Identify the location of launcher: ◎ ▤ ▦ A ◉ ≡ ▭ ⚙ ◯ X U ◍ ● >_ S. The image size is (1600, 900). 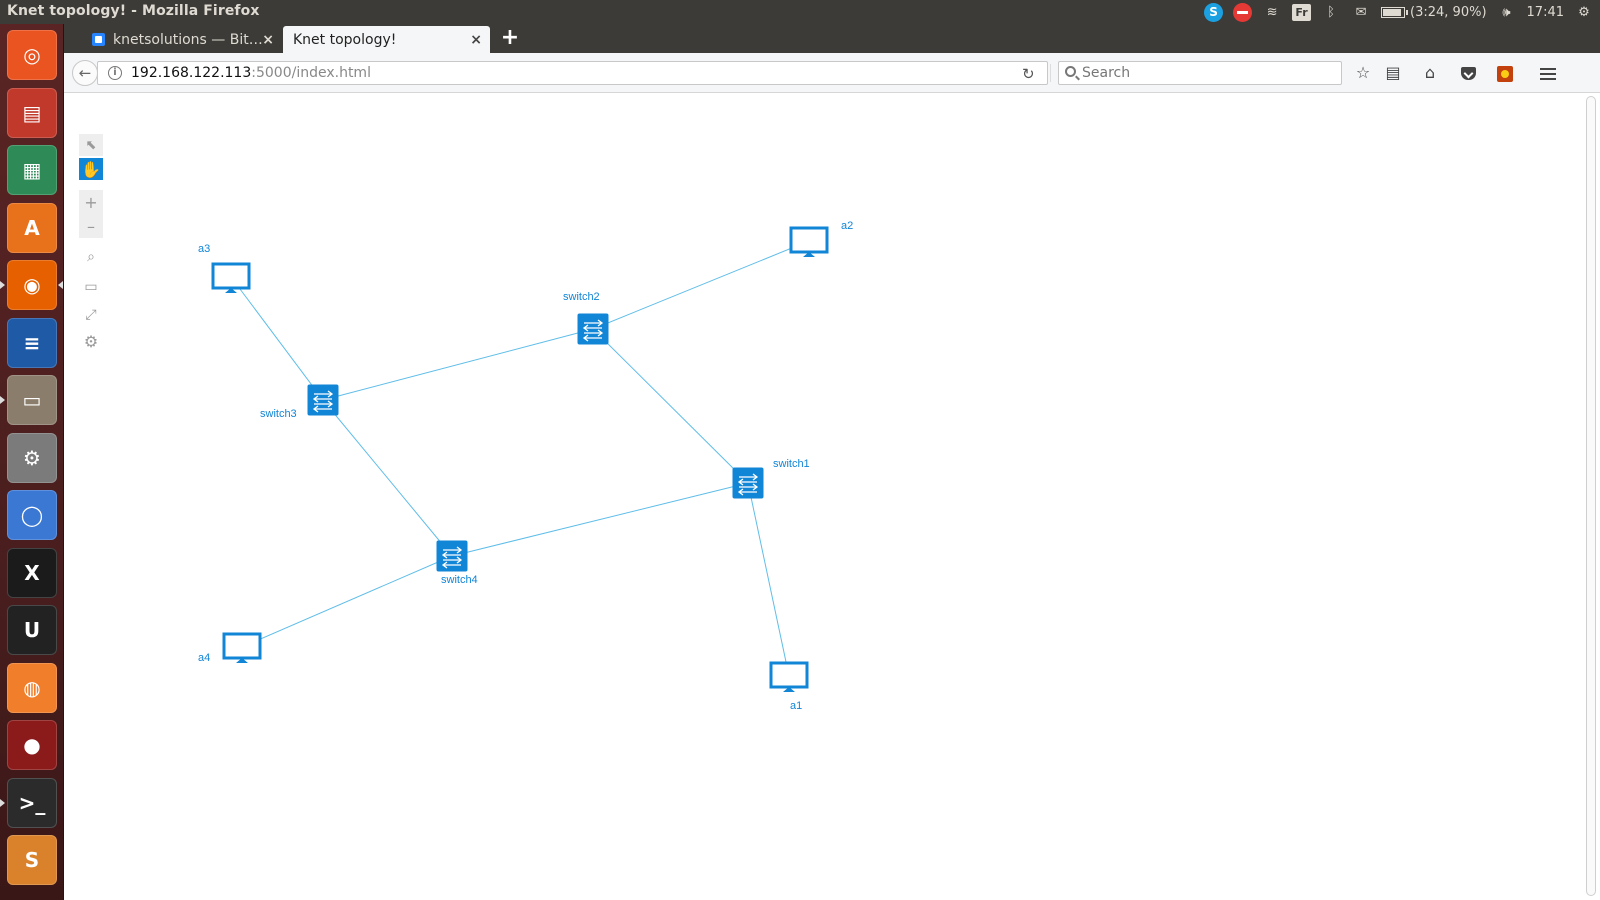
(32, 462).